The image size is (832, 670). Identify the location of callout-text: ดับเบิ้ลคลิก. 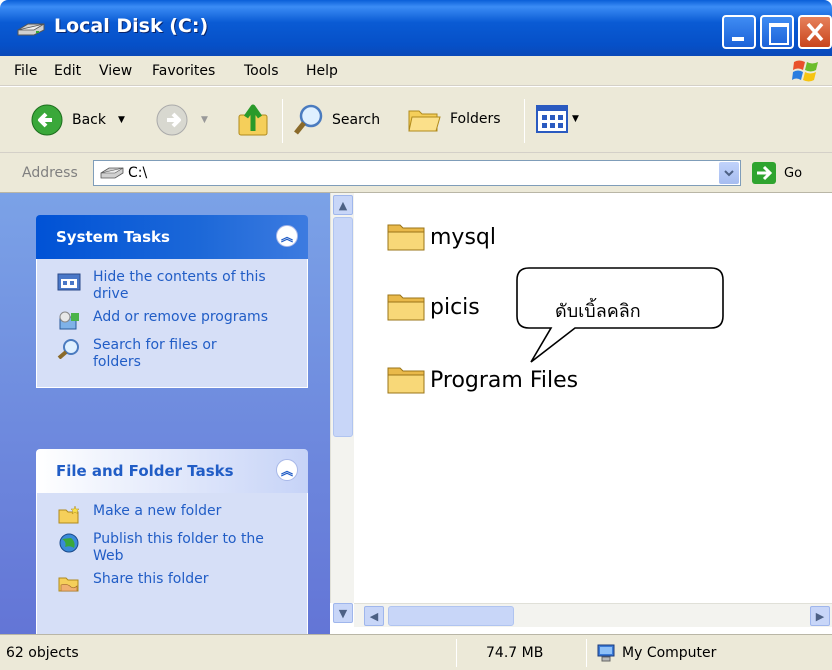
(598, 311).